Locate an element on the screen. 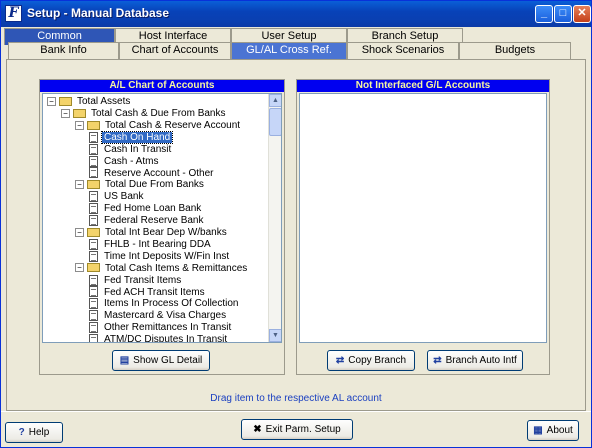 This screenshot has width=592, height=448. tree-node-label: Mastercard & Visa Charges is located at coordinates (165, 316).